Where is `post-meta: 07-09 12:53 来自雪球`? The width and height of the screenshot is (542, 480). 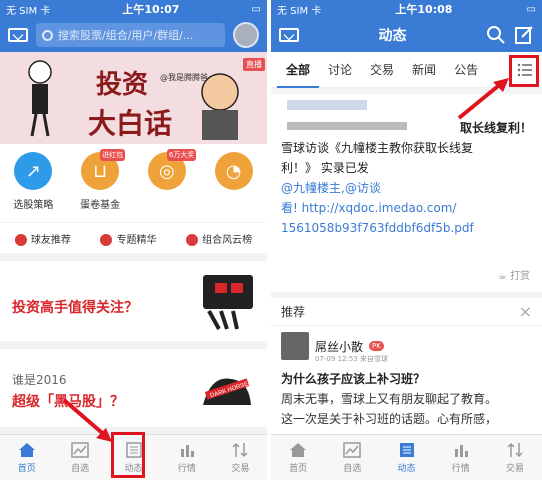 post-meta: 07-09 12:53 来自雪球 is located at coordinates (351, 359).